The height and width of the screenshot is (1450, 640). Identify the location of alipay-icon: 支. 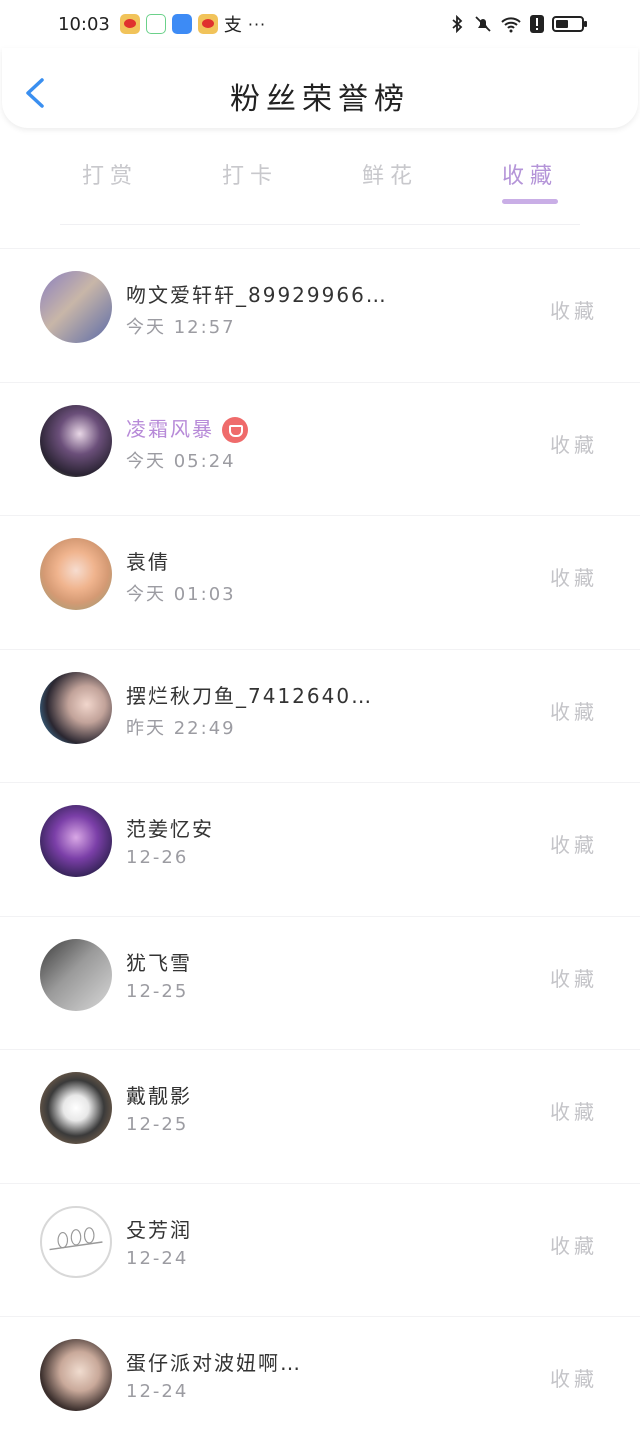
(232, 25).